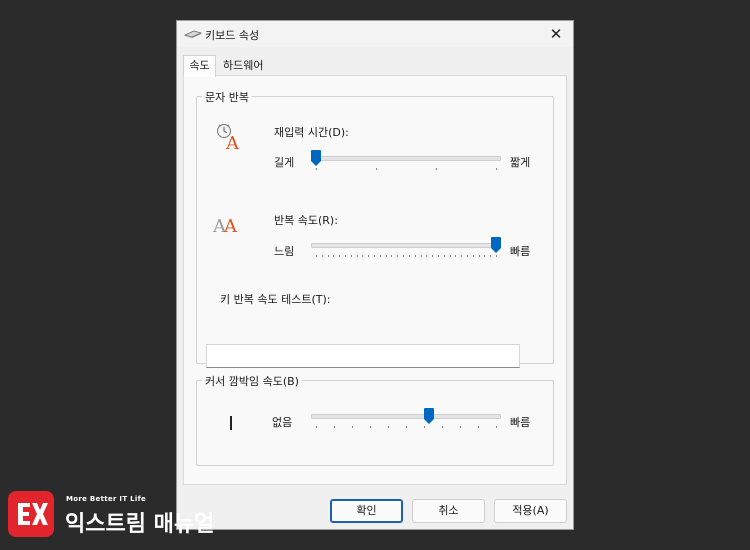  What do you see at coordinates (366, 511) in the screenshot?
I see `ok-button: 확인` at bounding box center [366, 511].